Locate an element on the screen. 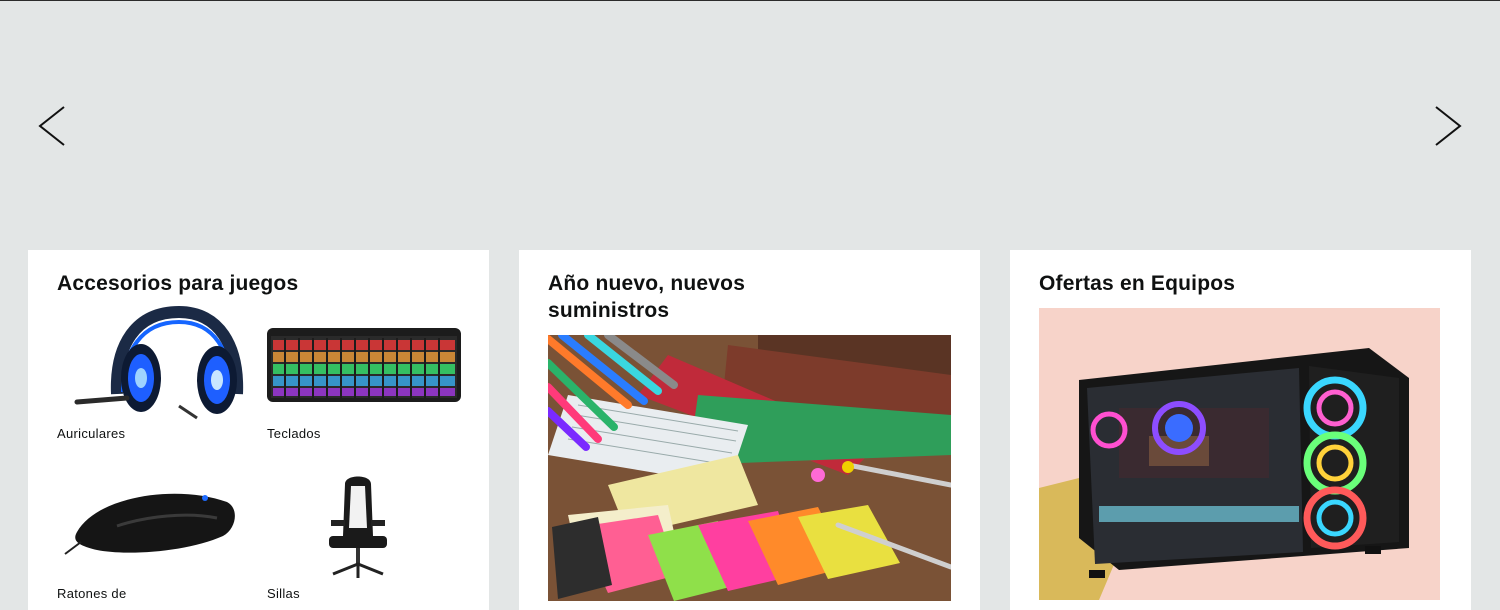  tile-keyboards: Teclados is located at coordinates (364, 373).